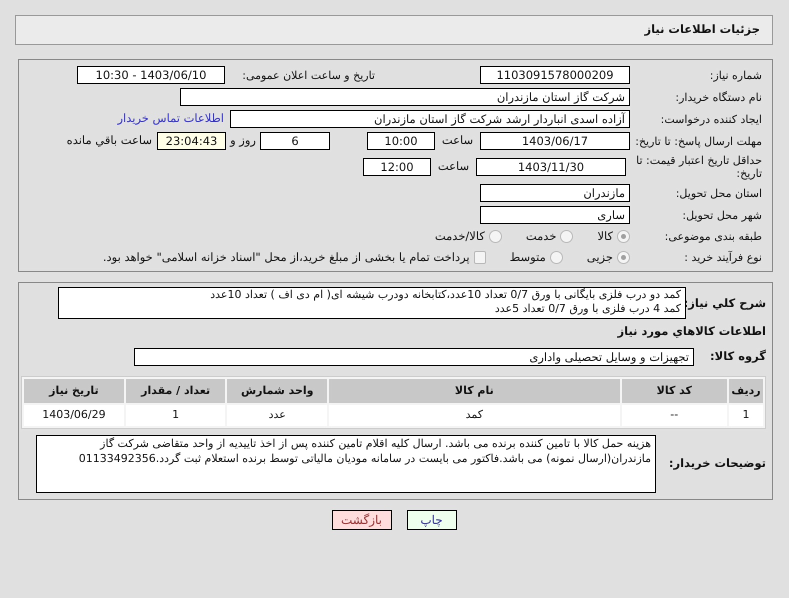  Describe the element at coordinates (191, 141) in the screenshot. I see `text-field: 23:04:43` at that location.